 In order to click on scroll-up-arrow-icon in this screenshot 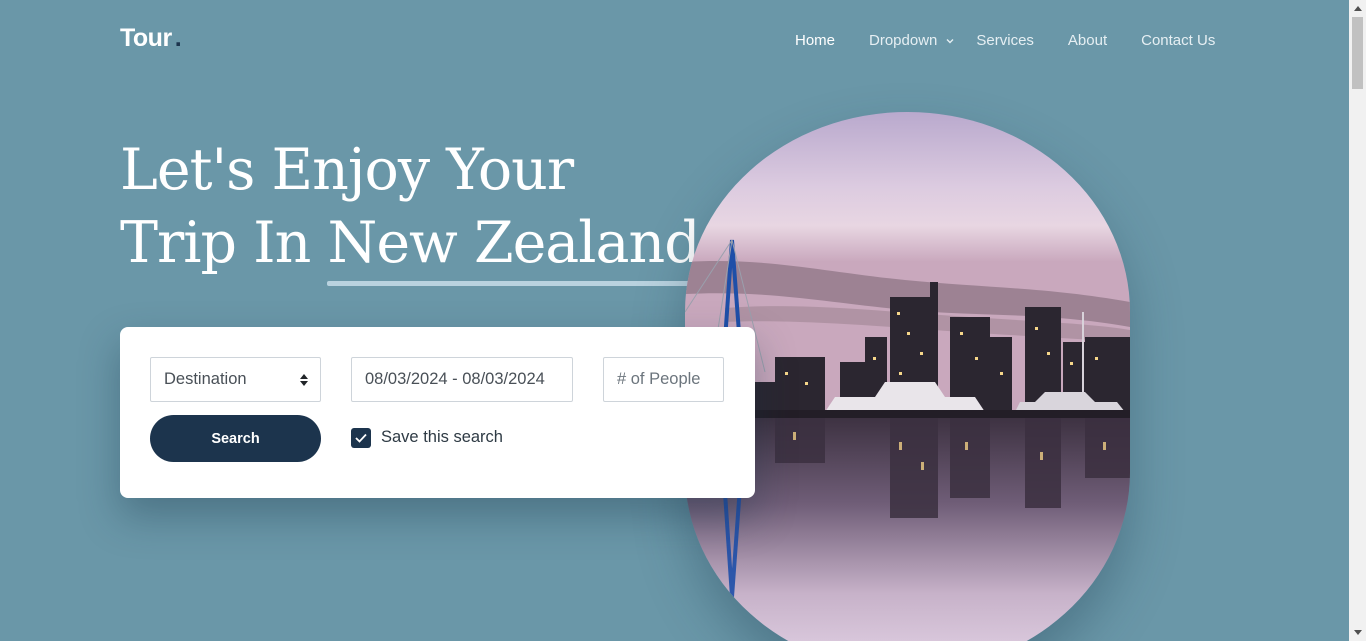, I will do `click(1357, 8)`.